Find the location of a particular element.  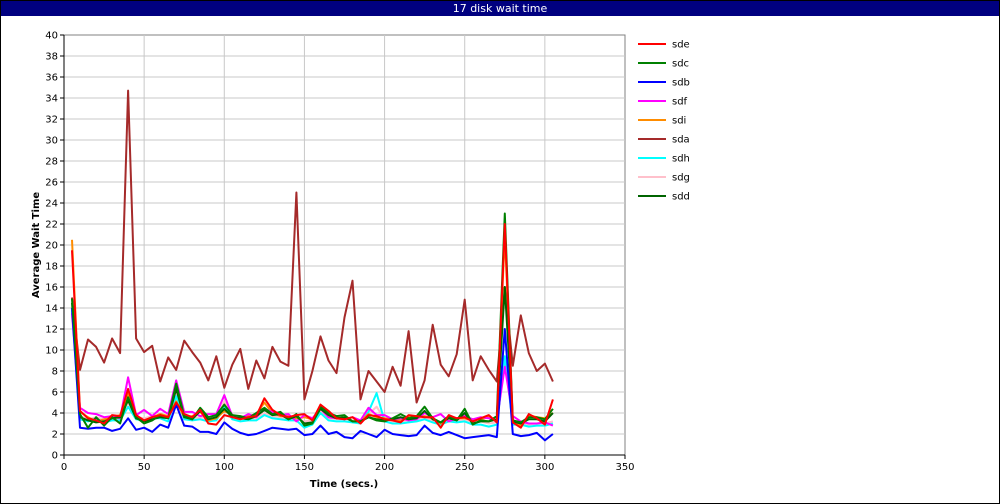

y-tick-label: 2 is located at coordinates (55, 435).